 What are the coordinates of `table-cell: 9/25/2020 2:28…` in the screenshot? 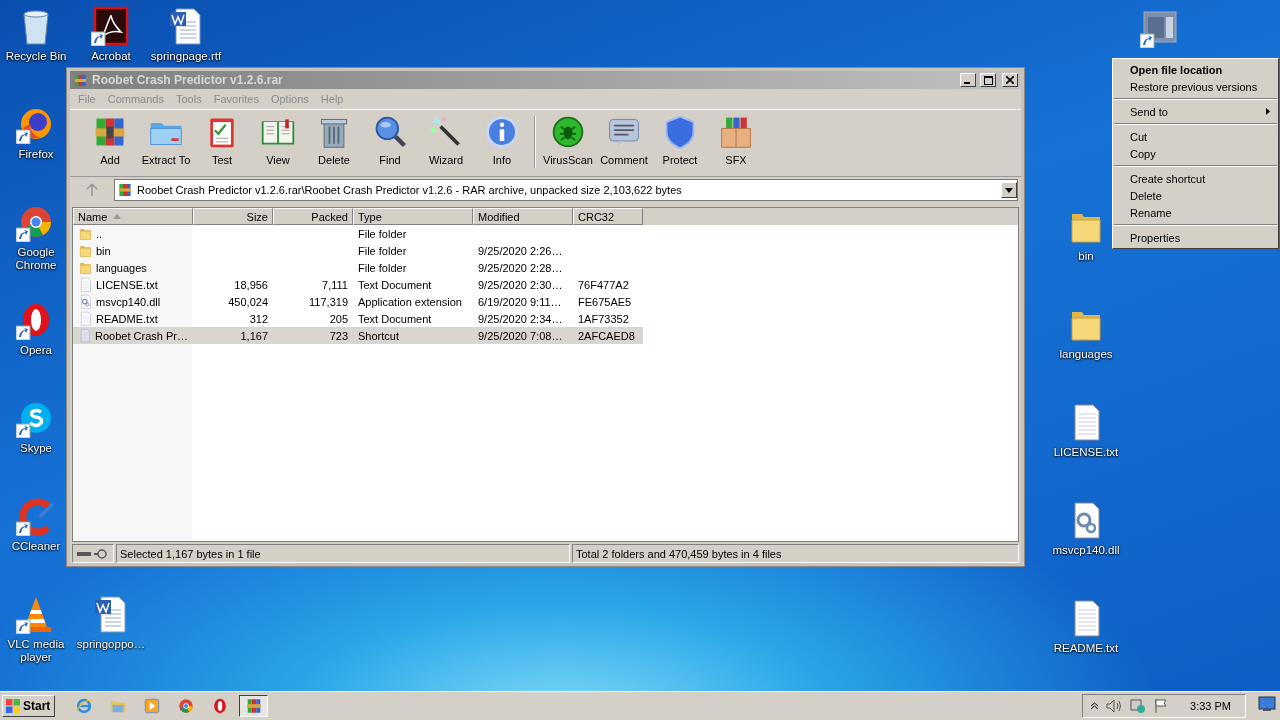 It's located at (520, 267).